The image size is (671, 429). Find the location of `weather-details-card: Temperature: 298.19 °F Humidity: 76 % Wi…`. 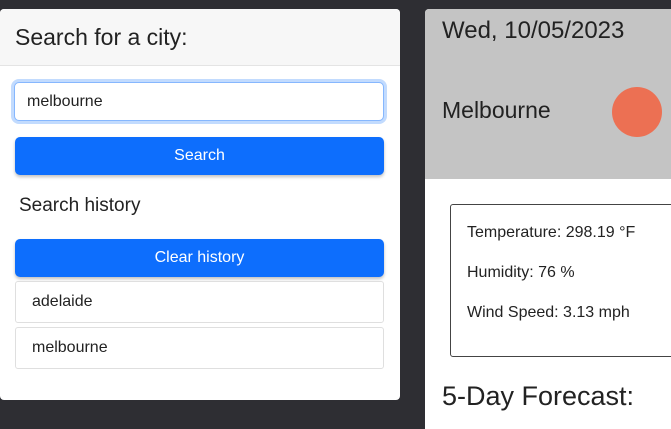

weather-details-card: Temperature: 298.19 °F Humidity: 76 % Wi… is located at coordinates (560, 280).